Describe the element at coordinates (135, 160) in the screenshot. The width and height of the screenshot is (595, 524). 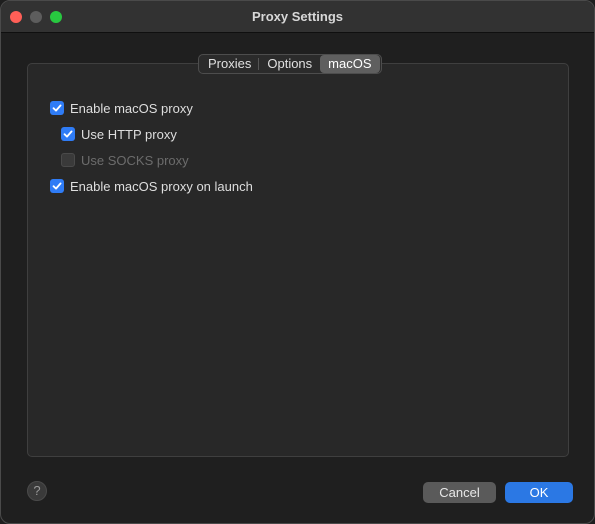
I see `use-socks-proxy-label: Use SOCKS proxy` at that location.